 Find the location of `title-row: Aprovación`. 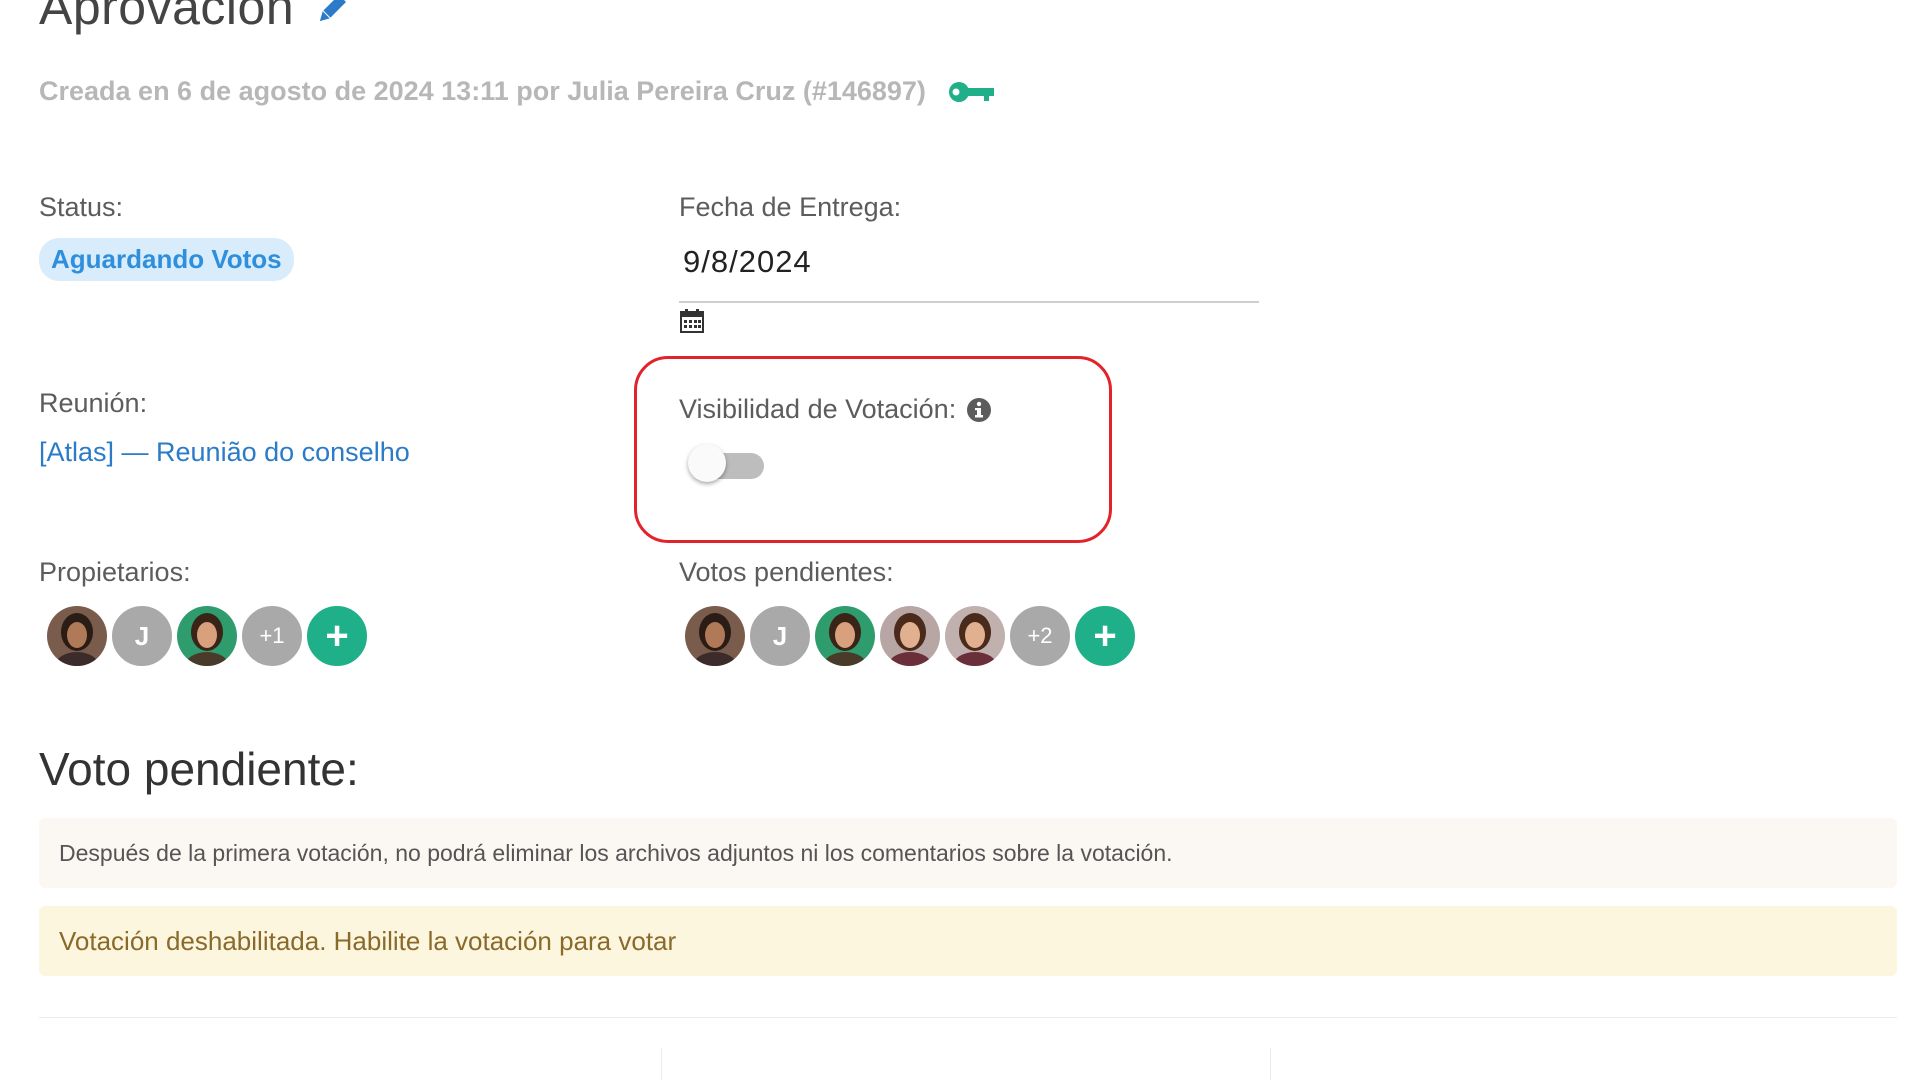

title-row: Aprovación is located at coordinates (197, 18).